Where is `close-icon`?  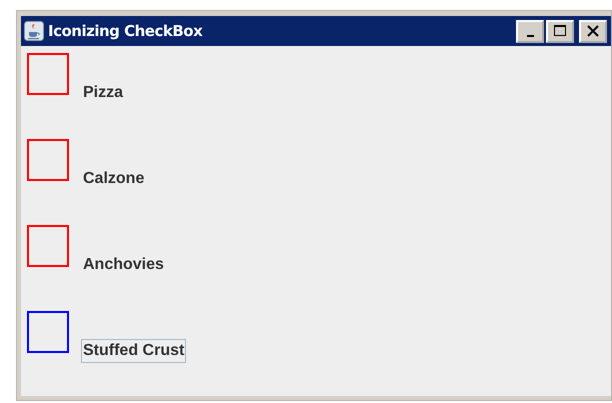 close-icon is located at coordinates (593, 31).